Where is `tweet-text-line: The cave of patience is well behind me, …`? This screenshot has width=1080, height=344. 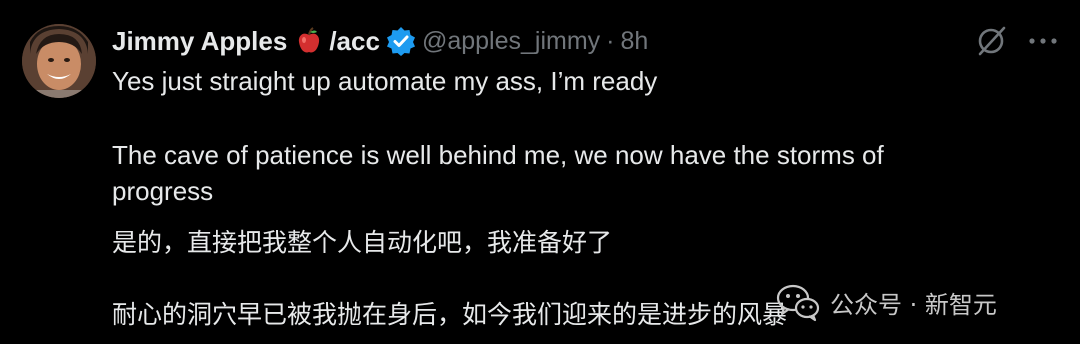 tweet-text-line: The cave of patience is well behind me, … is located at coordinates (498, 155).